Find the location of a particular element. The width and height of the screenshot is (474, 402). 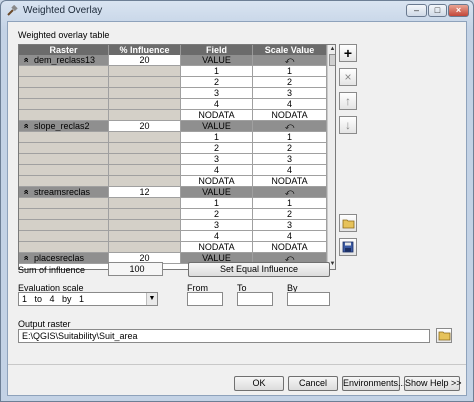

raster-row: » slope_reclas2 20 VALUE ⤺ is located at coordinates (173, 126).